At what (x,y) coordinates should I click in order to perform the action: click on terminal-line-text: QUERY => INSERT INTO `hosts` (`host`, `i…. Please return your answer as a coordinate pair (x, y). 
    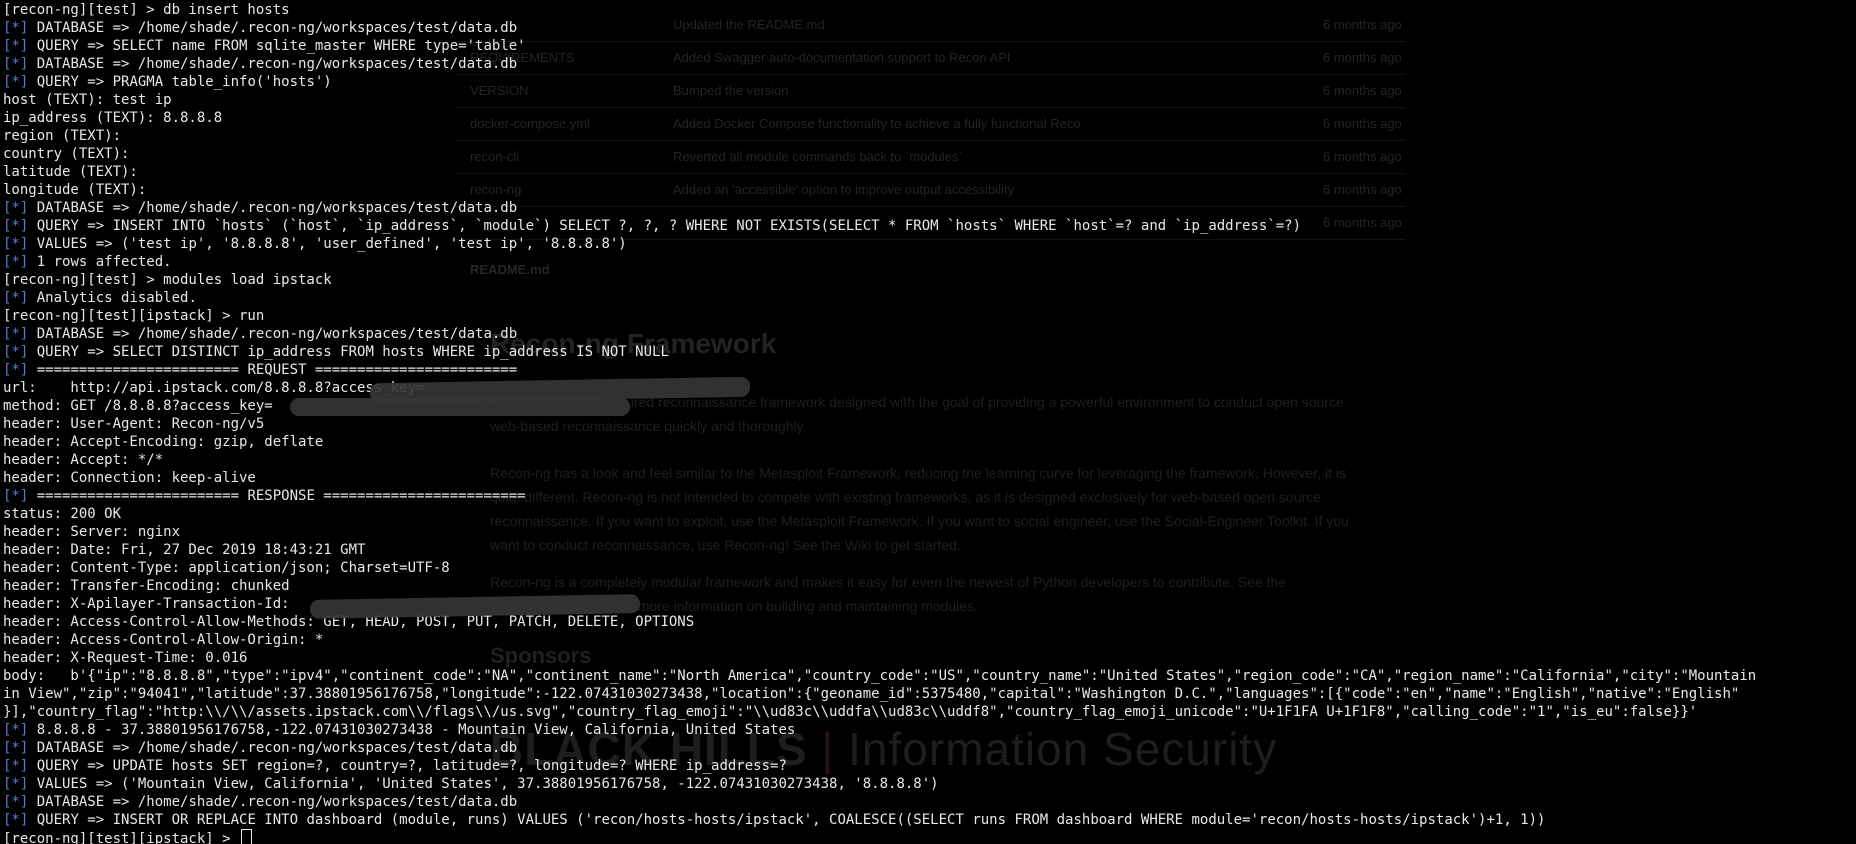
    Looking at the image, I should click on (665, 226).